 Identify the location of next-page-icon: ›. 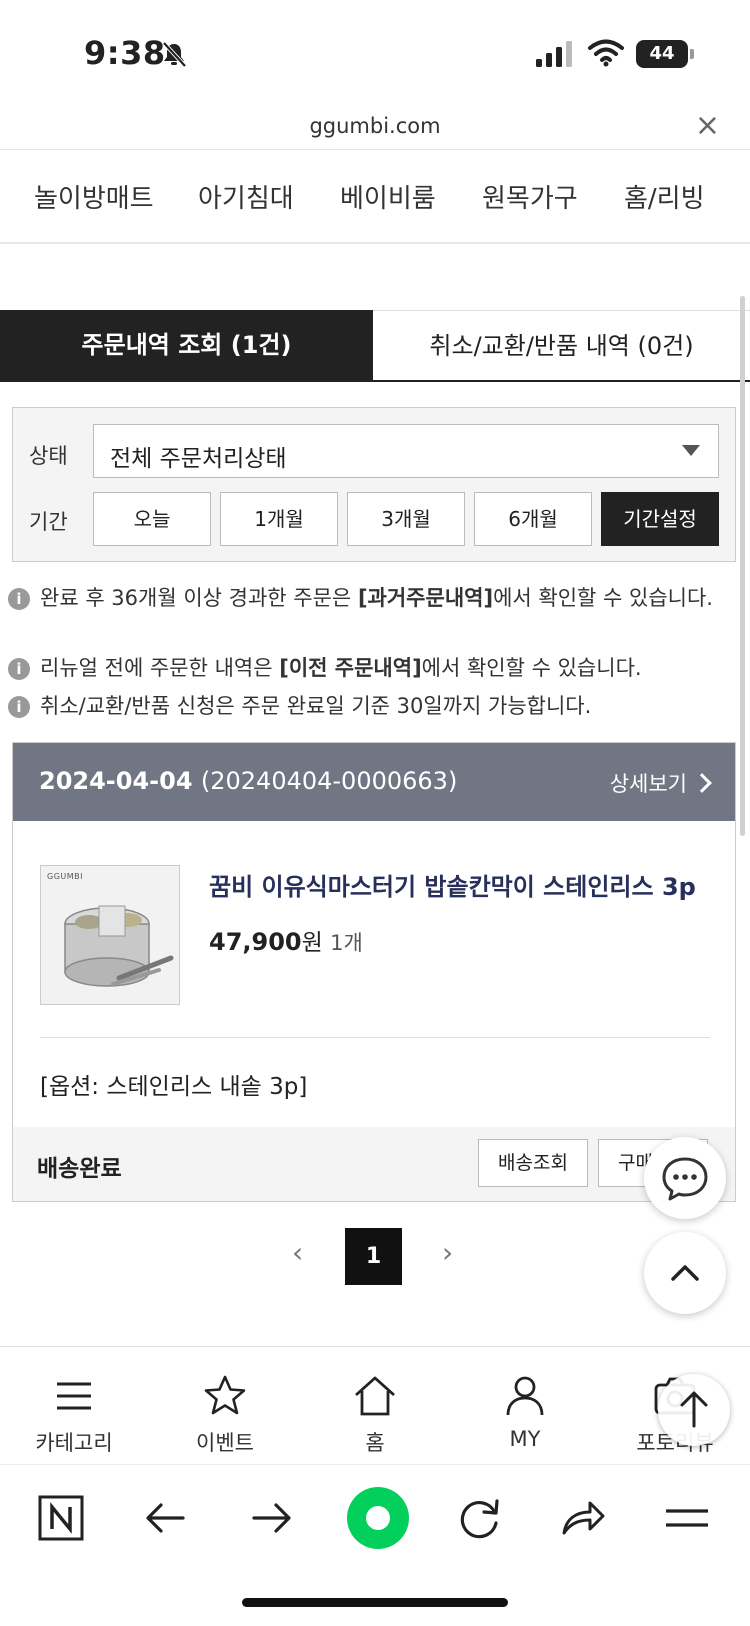
(447, 1252).